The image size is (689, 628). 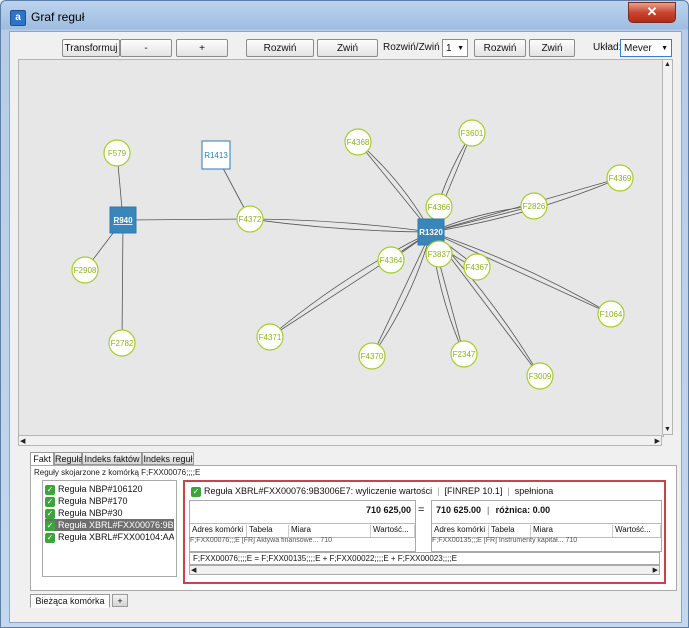 I want to click on graph-node-label: R1320, so click(x=431, y=232).